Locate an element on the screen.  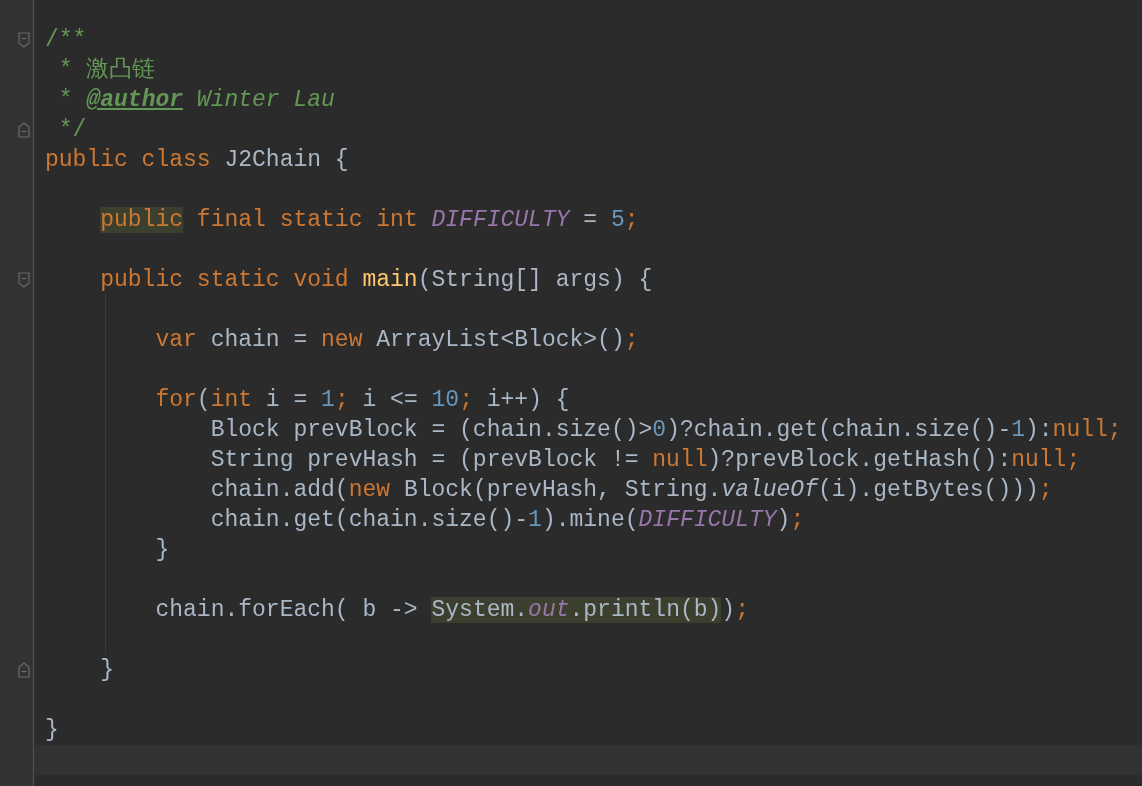
code-line: public static void main(String[] args) { is located at coordinates (376, 280).